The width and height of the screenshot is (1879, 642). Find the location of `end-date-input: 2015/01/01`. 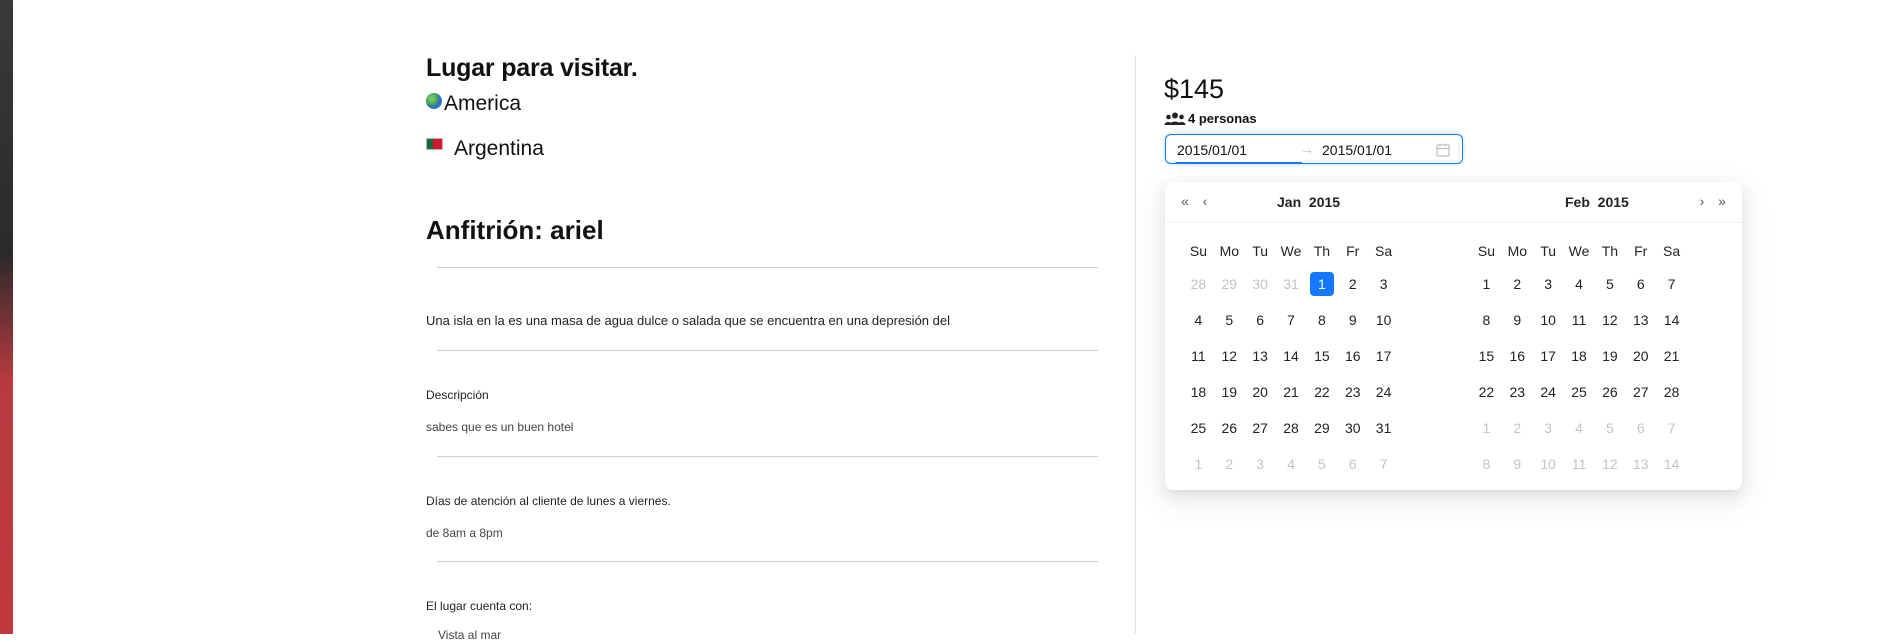

end-date-input: 2015/01/01 is located at coordinates (1357, 150).